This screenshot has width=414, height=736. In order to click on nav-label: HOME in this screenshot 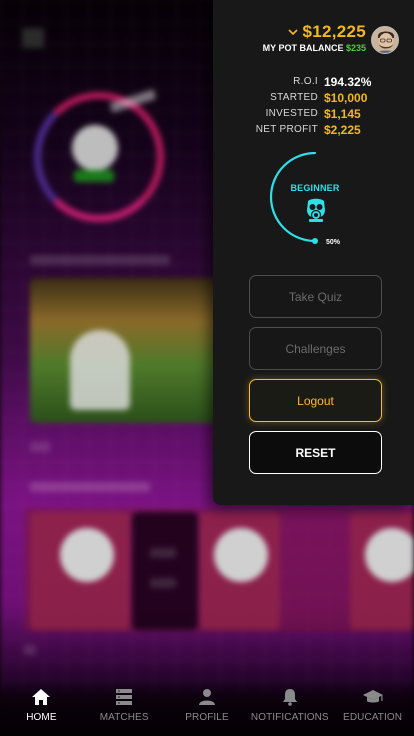, I will do `click(41, 717)`.